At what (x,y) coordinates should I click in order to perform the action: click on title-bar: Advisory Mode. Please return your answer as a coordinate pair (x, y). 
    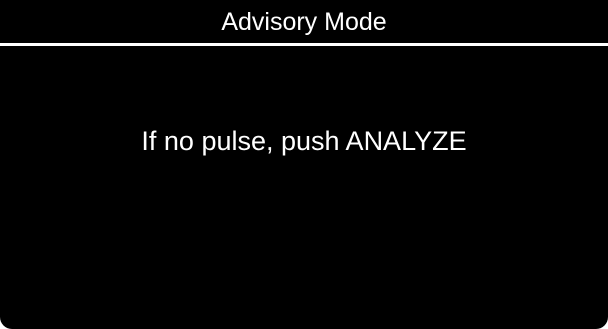
    Looking at the image, I should click on (304, 23).